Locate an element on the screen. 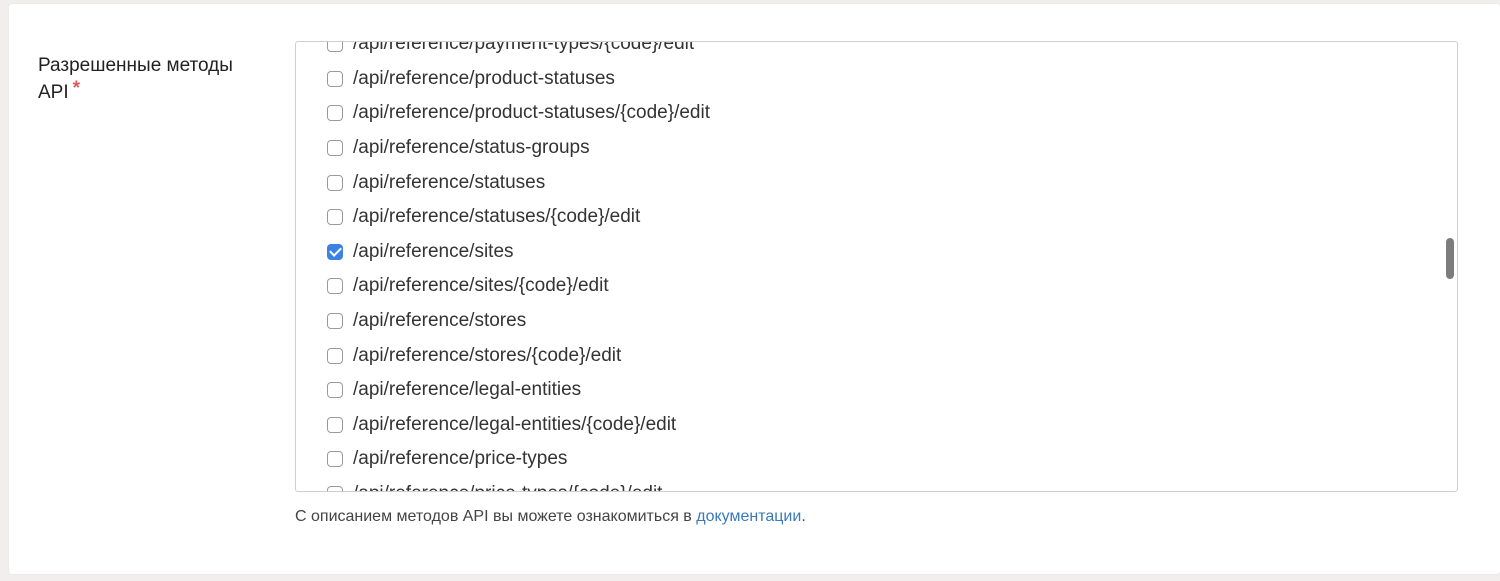  list-item: /api/reference/price-types/{code}/edit is located at coordinates (876, 484).